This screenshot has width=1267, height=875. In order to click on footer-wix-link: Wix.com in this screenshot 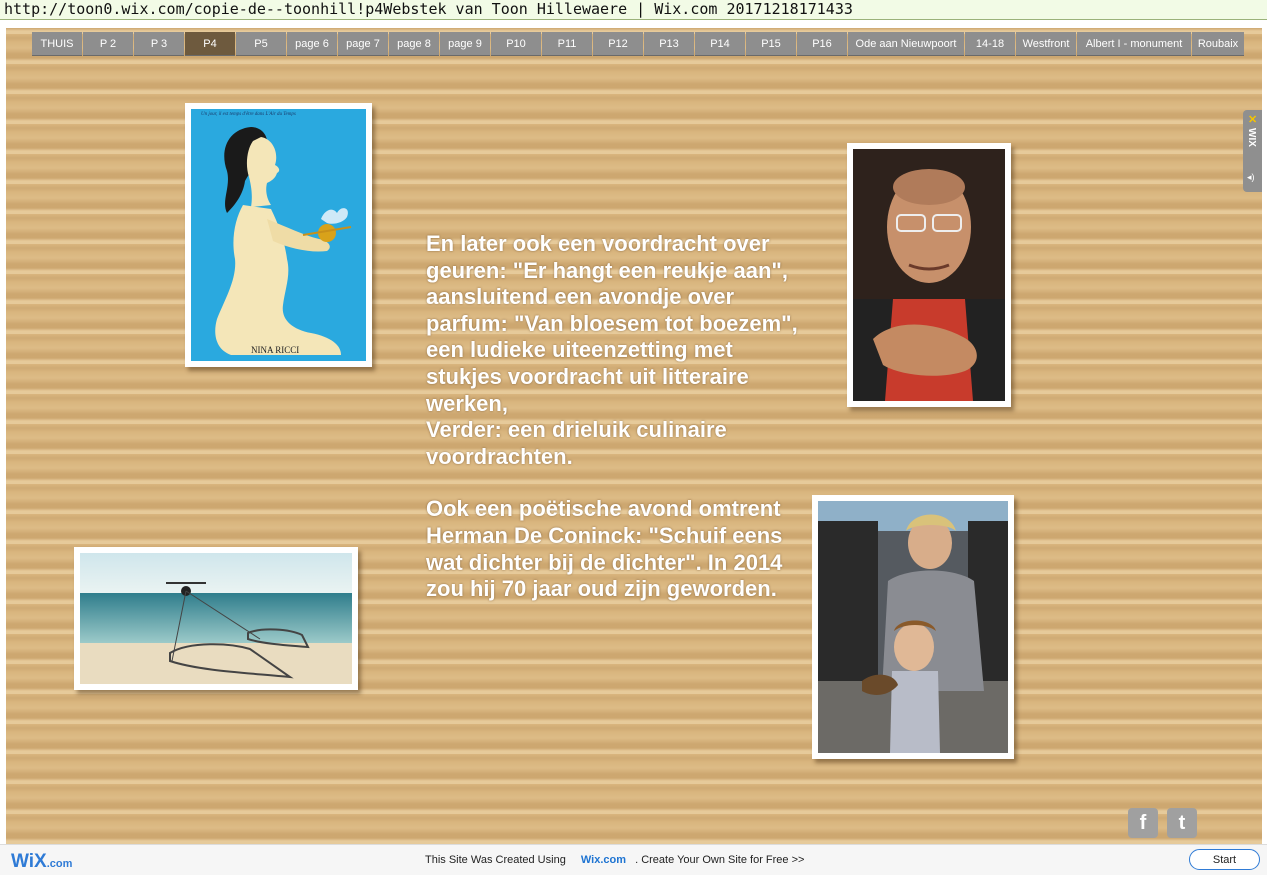, I will do `click(603, 860)`.